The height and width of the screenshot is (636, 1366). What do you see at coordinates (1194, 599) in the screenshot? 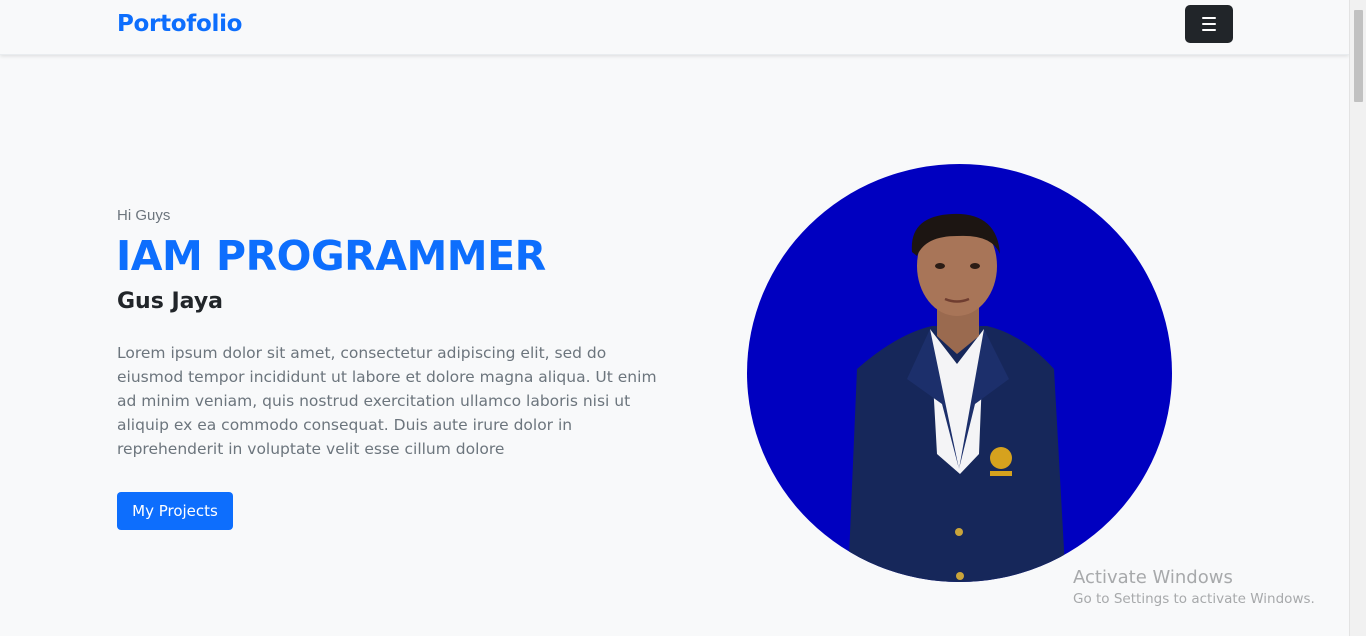
I see `watermark-subtitle: Go to Settings to activate Windows.` at bounding box center [1194, 599].